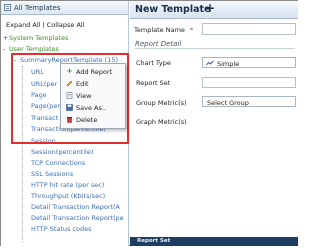 The image size is (320, 248). What do you see at coordinates (62, 152) in the screenshot?
I see `tree-leaf-session-percentile: Session(percentile)` at bounding box center [62, 152].